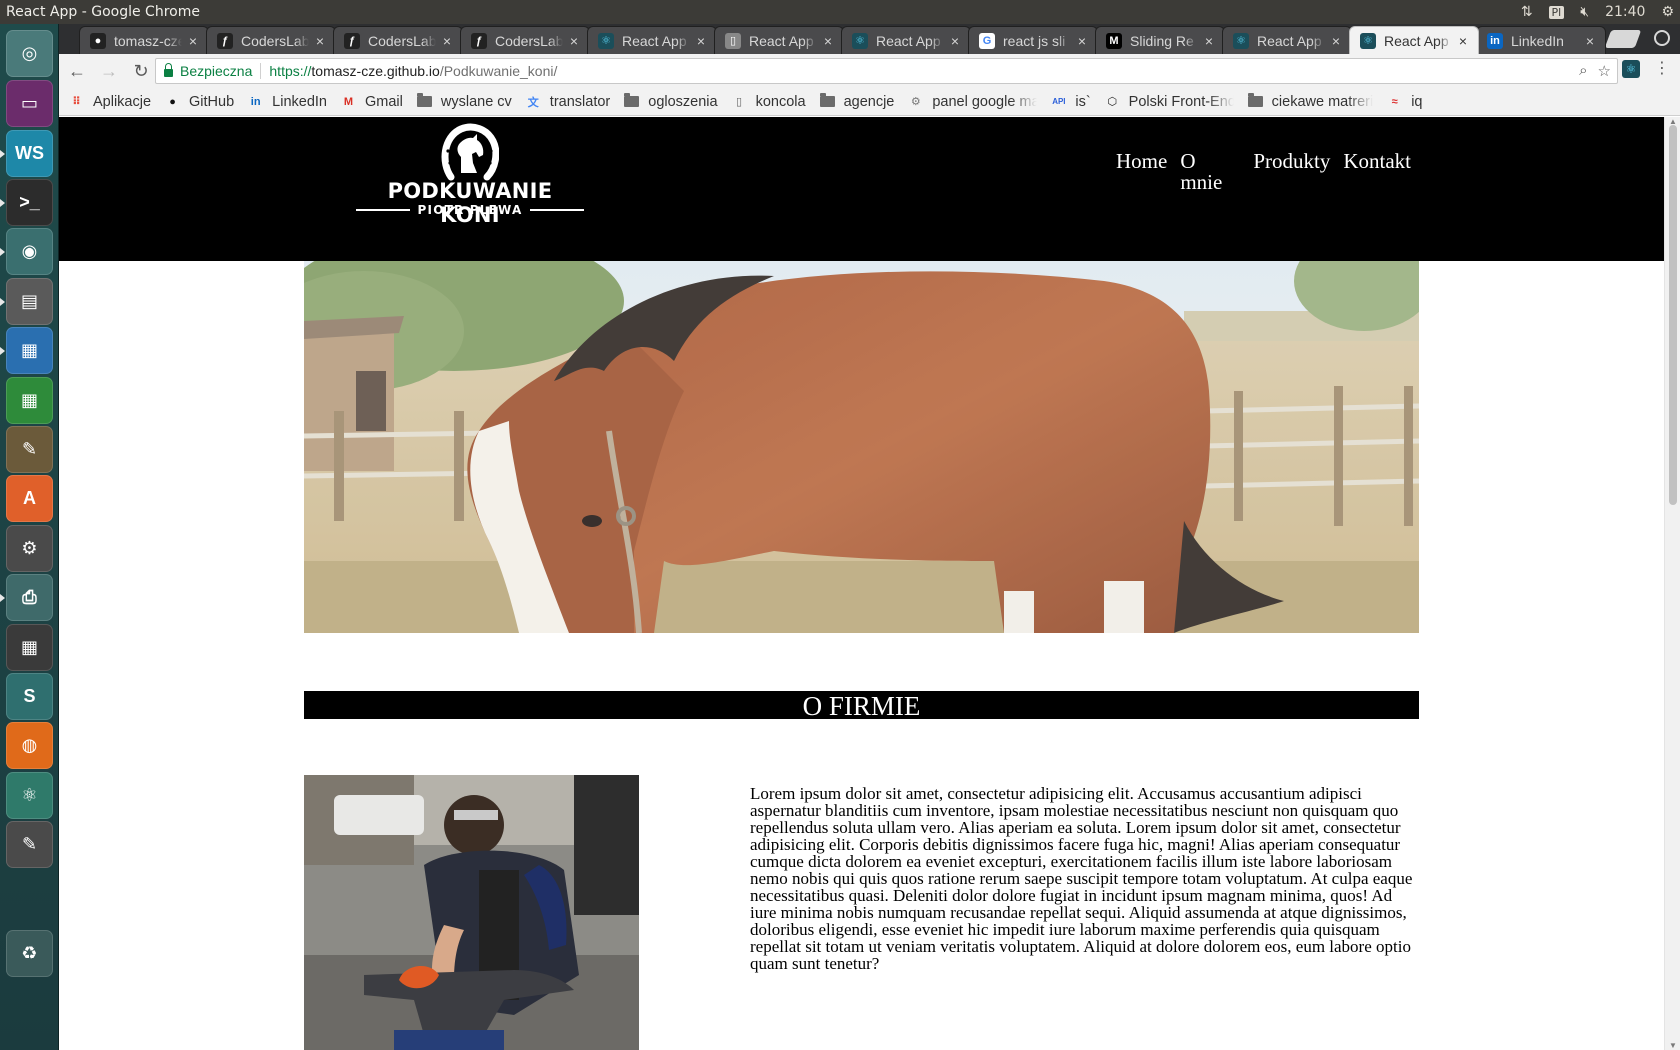 This screenshot has width=1680, height=1050. Describe the element at coordinates (1291, 172) in the screenshot. I see `nav-link-produkty: Produkty` at that location.